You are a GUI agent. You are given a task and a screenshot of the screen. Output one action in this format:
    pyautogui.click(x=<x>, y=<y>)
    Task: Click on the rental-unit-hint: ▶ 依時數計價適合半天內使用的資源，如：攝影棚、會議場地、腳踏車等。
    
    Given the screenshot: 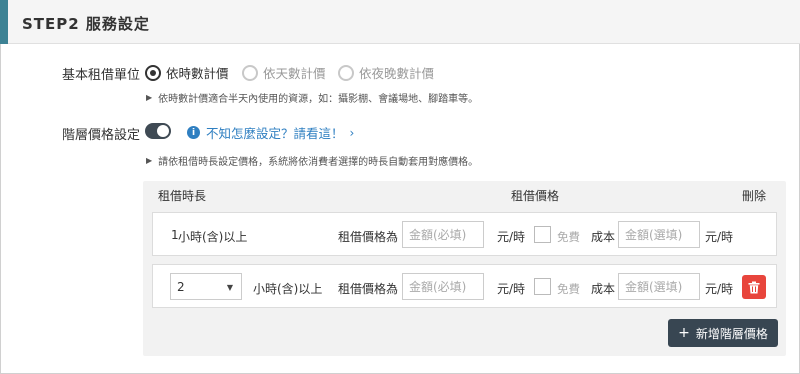 What is the action you would take?
    pyautogui.click(x=312, y=97)
    